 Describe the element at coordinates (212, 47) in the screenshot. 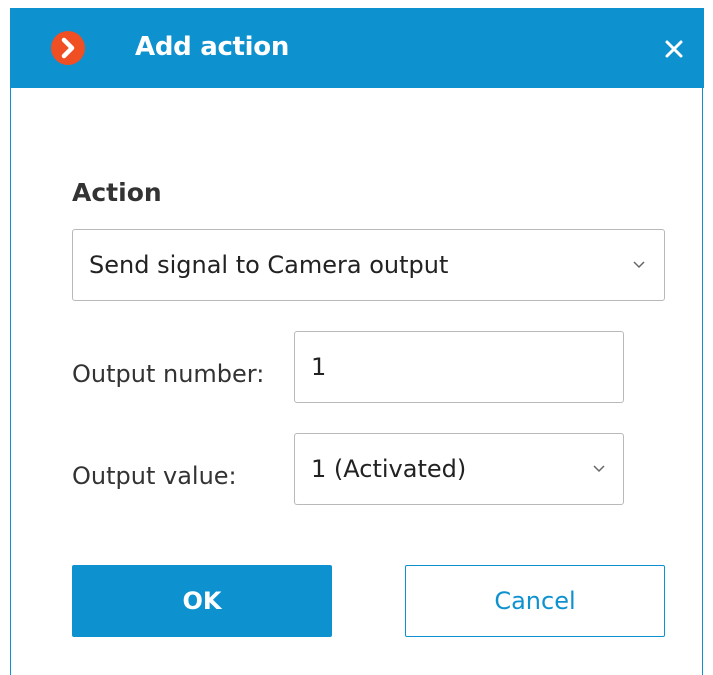

I see `dialog-title: Add action` at that location.